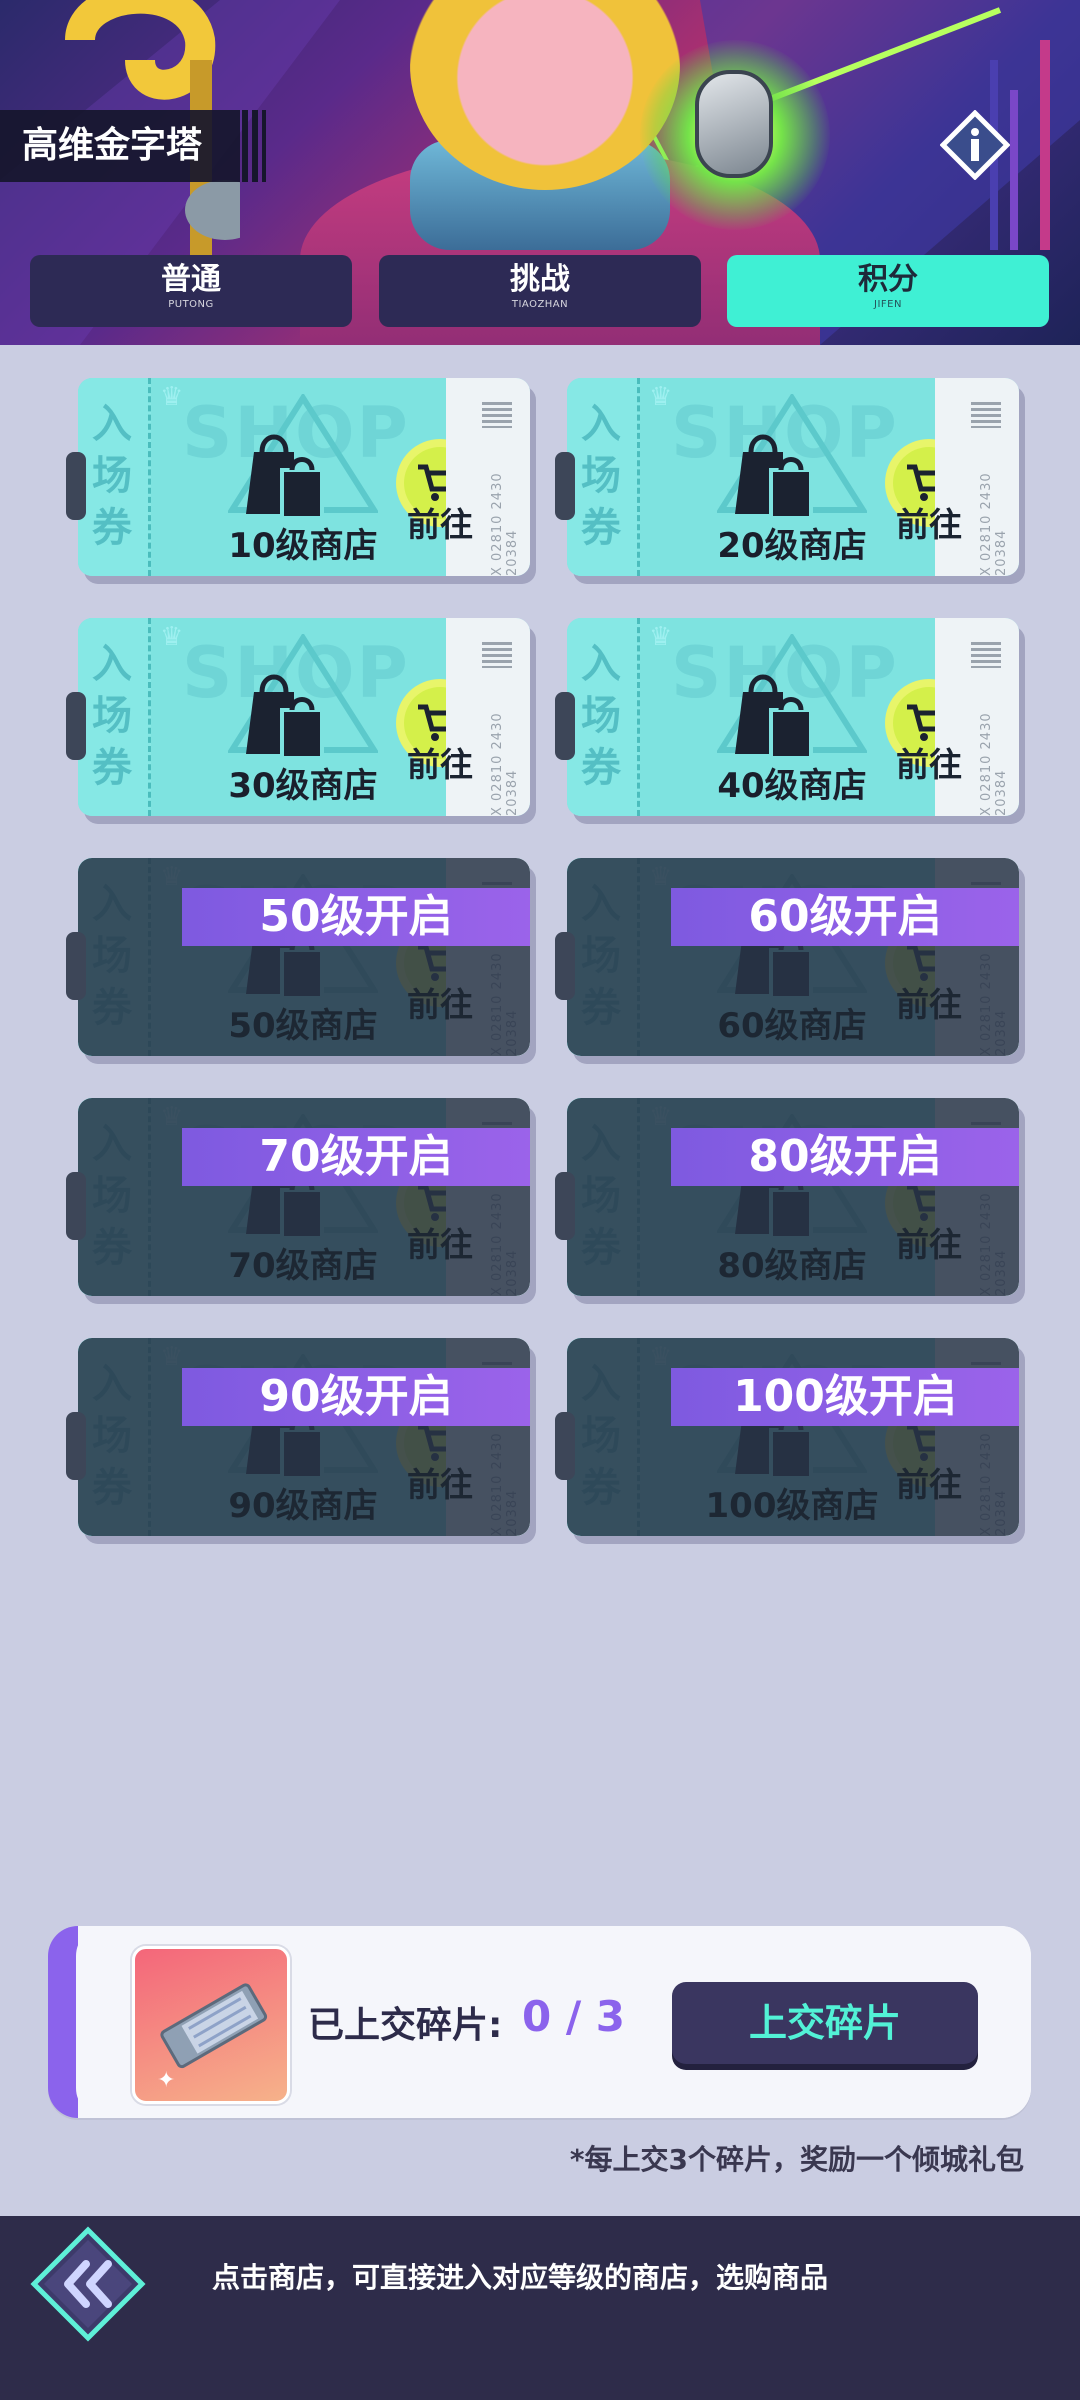 The image size is (1080, 2400). Describe the element at coordinates (796, 2159) in the screenshot. I see `fragment-reward-note: *每上交3个碎片，奖励一个倾城礼包` at that location.